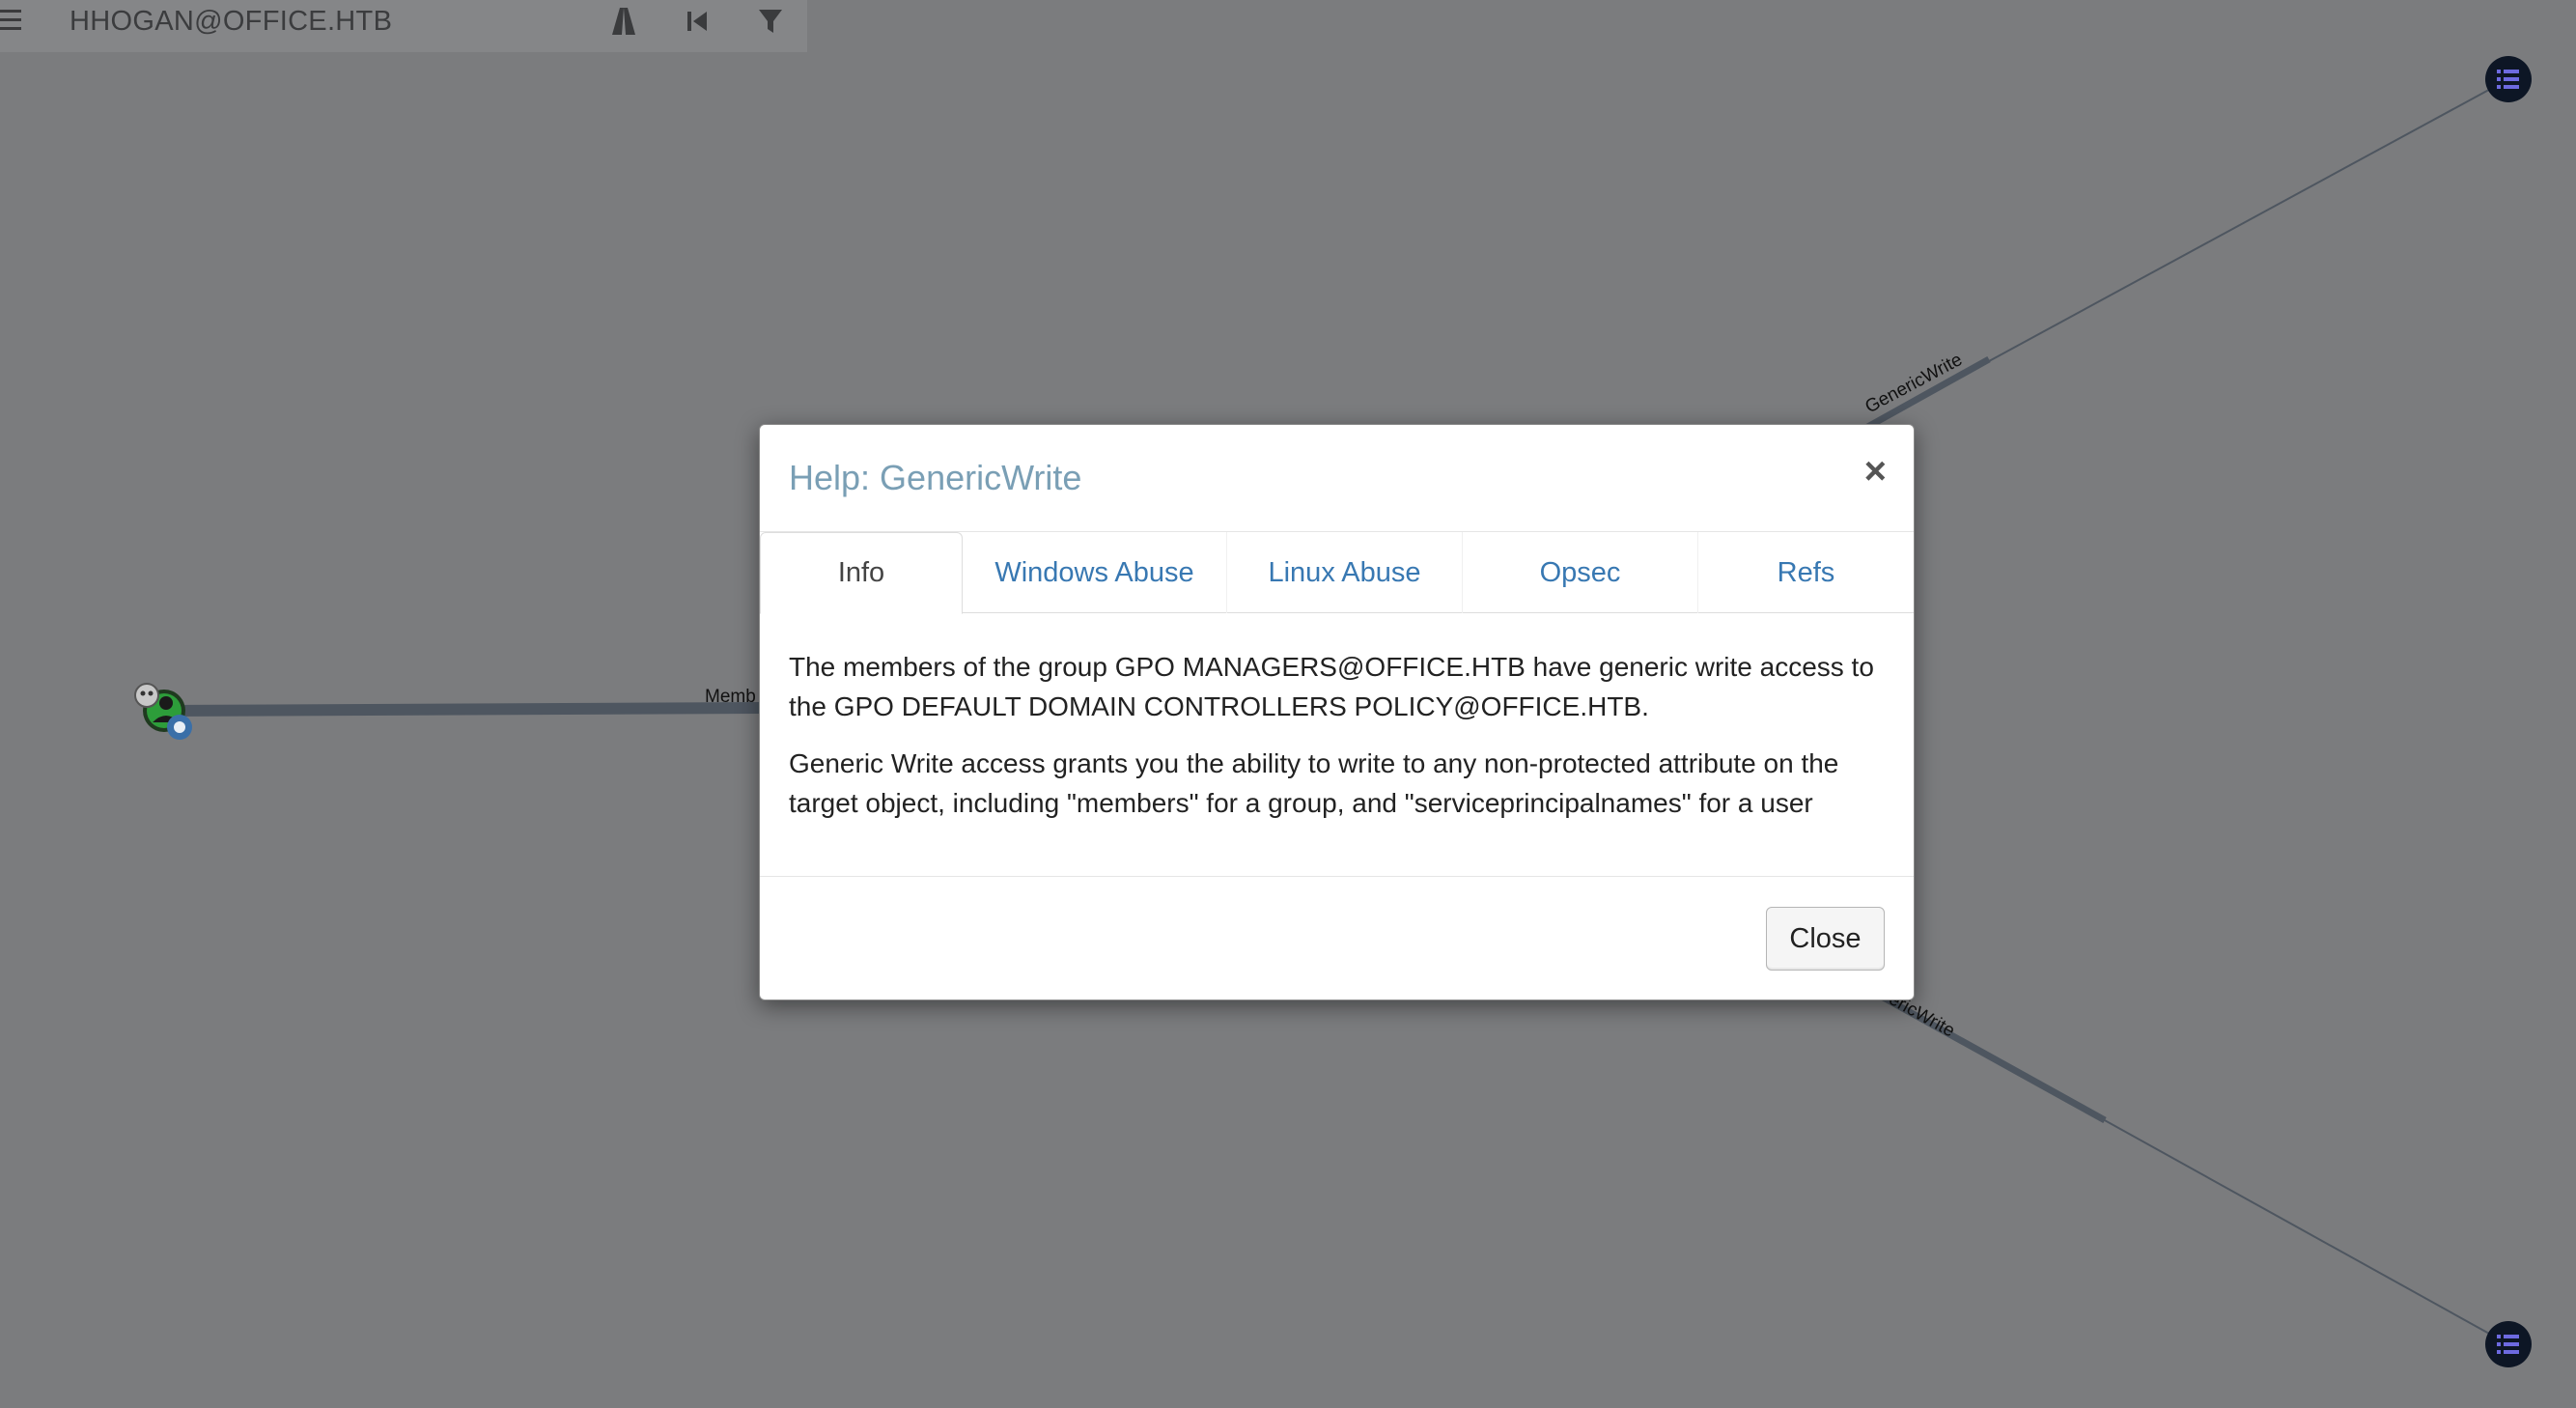 The image size is (2576, 1408). What do you see at coordinates (1337, 938) in the screenshot?
I see `modal-footer: Close` at bounding box center [1337, 938].